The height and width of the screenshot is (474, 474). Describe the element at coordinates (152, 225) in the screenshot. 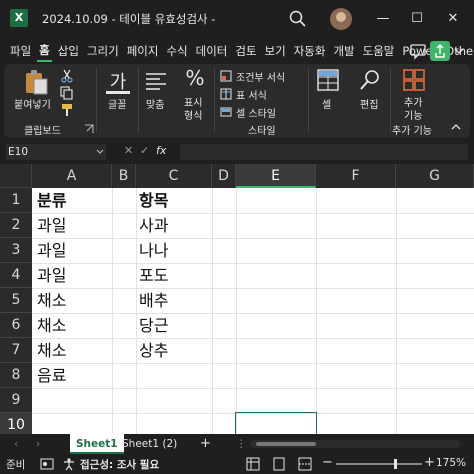

I see `cell-c2: 사과` at that location.